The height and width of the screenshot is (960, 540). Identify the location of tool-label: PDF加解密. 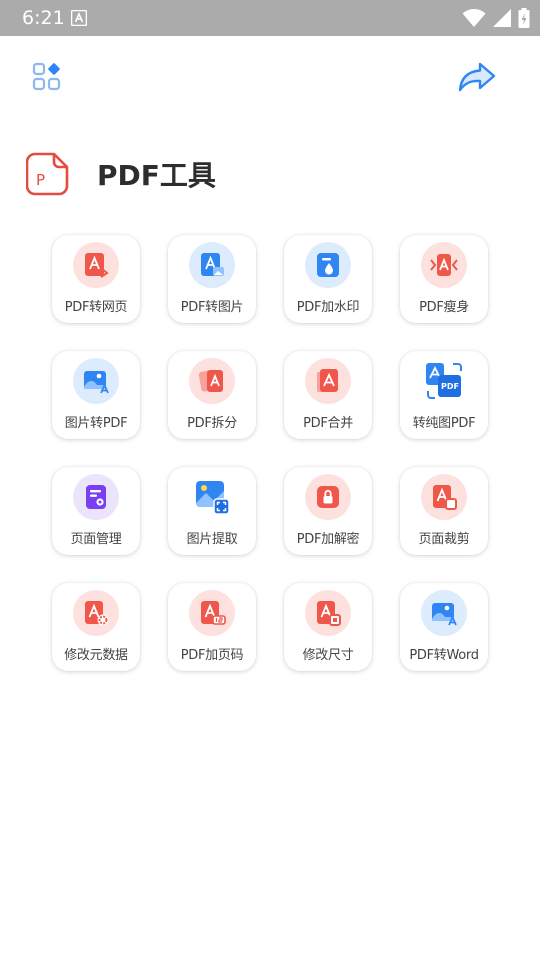
(328, 539).